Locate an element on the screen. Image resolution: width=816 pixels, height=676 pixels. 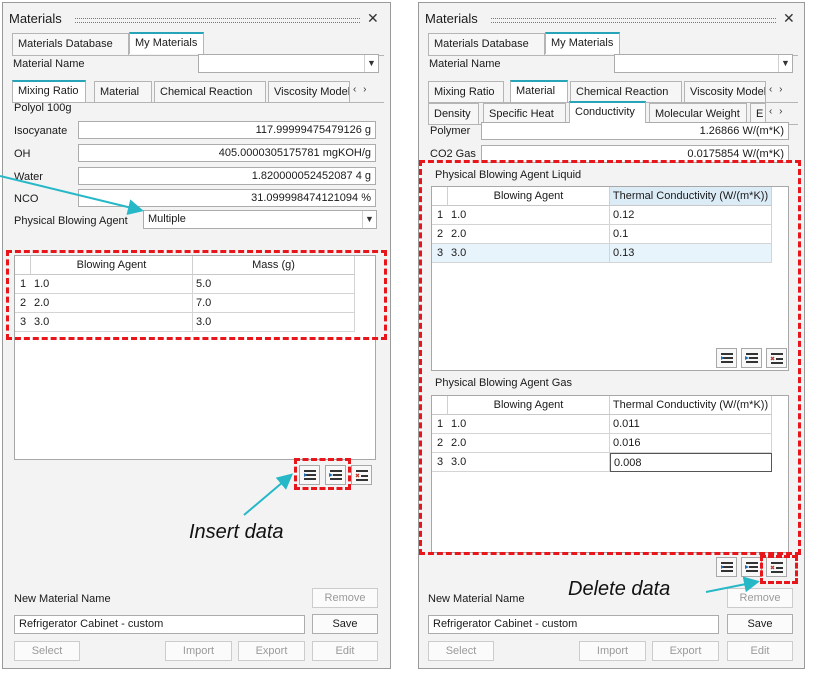
table-cell-conductivity: 0.1 is located at coordinates (691, 234).